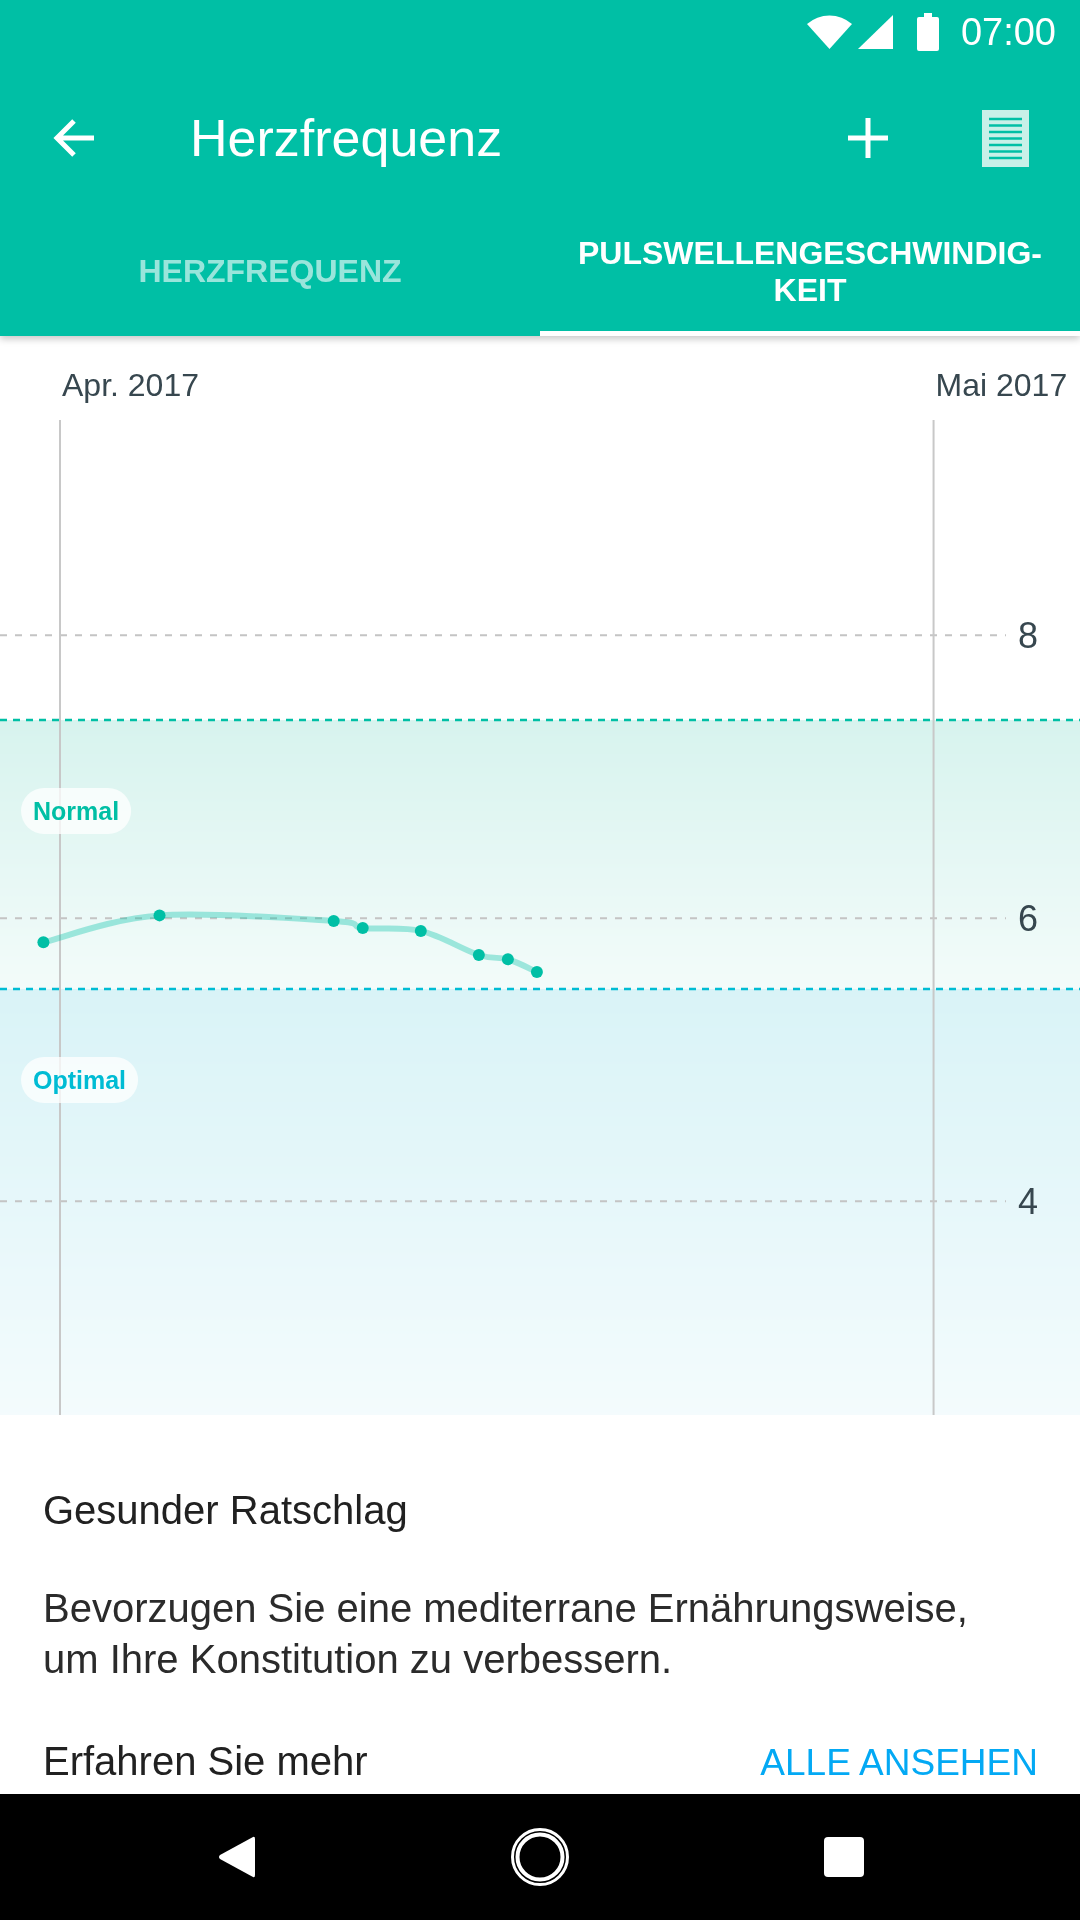 The width and height of the screenshot is (1080, 1920). What do you see at coordinates (205, 1761) in the screenshot?
I see `section-title: Erfahren Sie mehr` at bounding box center [205, 1761].